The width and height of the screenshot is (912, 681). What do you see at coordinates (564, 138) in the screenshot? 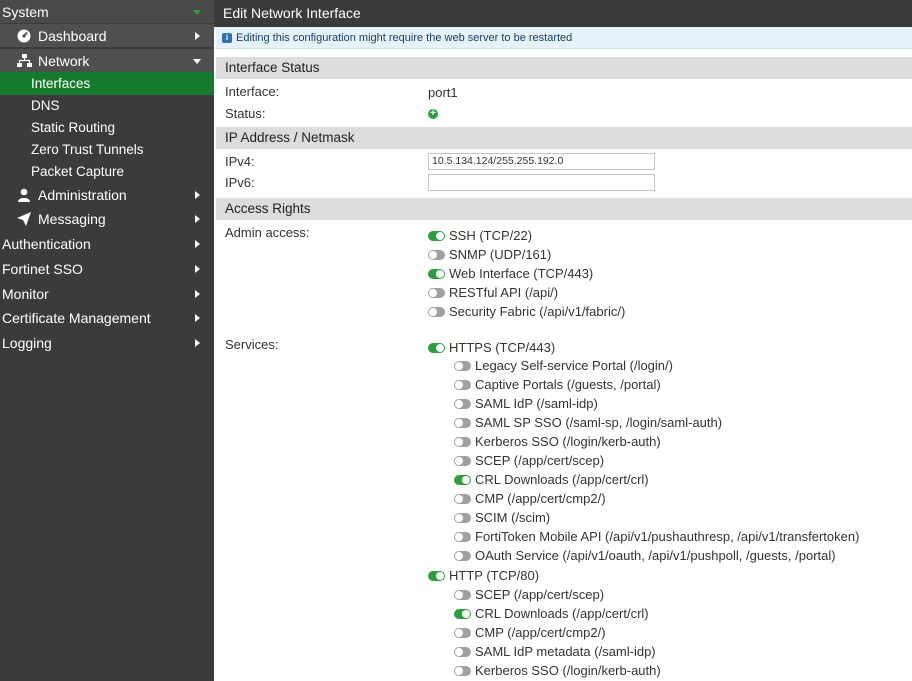
I see `section-ip-address: IP Address / Netmask` at bounding box center [564, 138].